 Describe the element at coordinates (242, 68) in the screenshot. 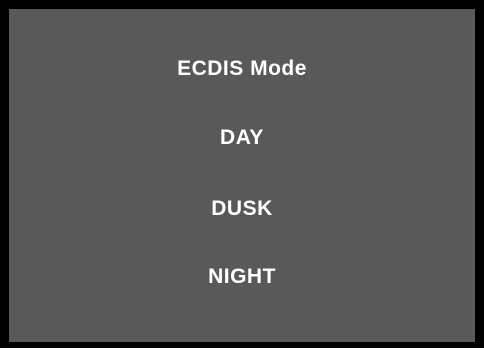

I see `panel-title: ECDIS Mode` at that location.